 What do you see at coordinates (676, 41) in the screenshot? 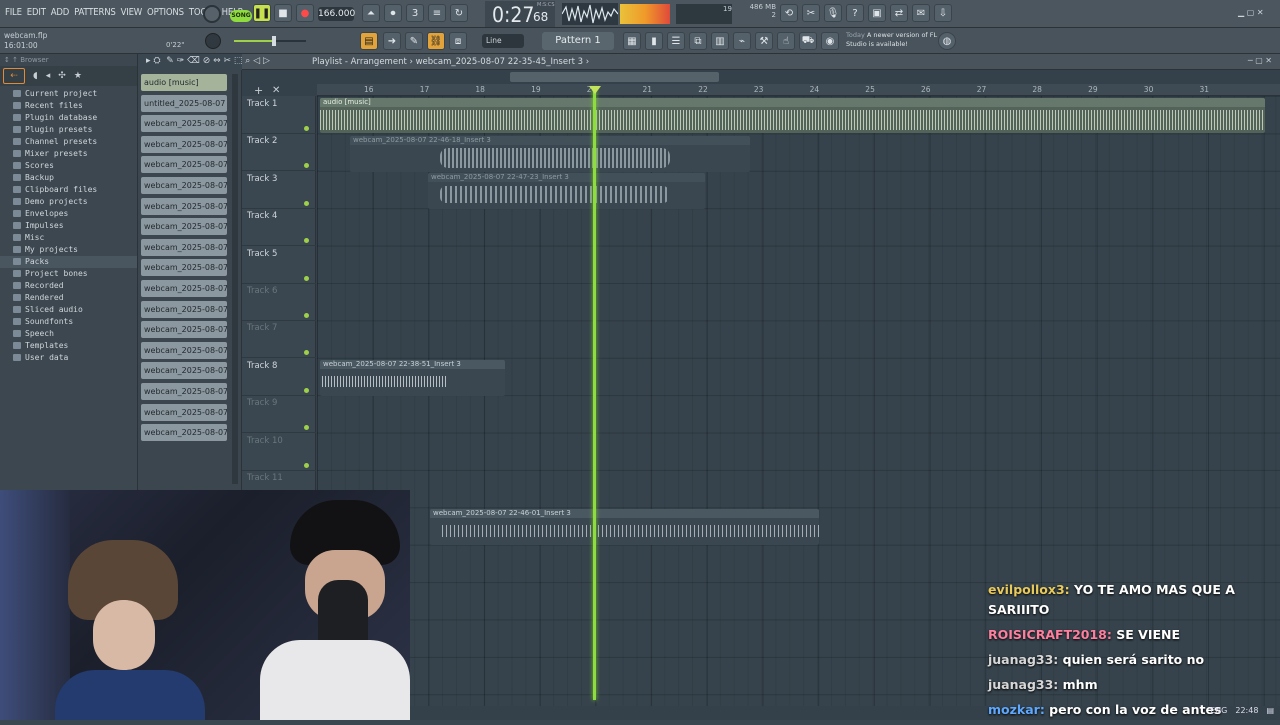
I see `mixer-icon: ☰` at bounding box center [676, 41].